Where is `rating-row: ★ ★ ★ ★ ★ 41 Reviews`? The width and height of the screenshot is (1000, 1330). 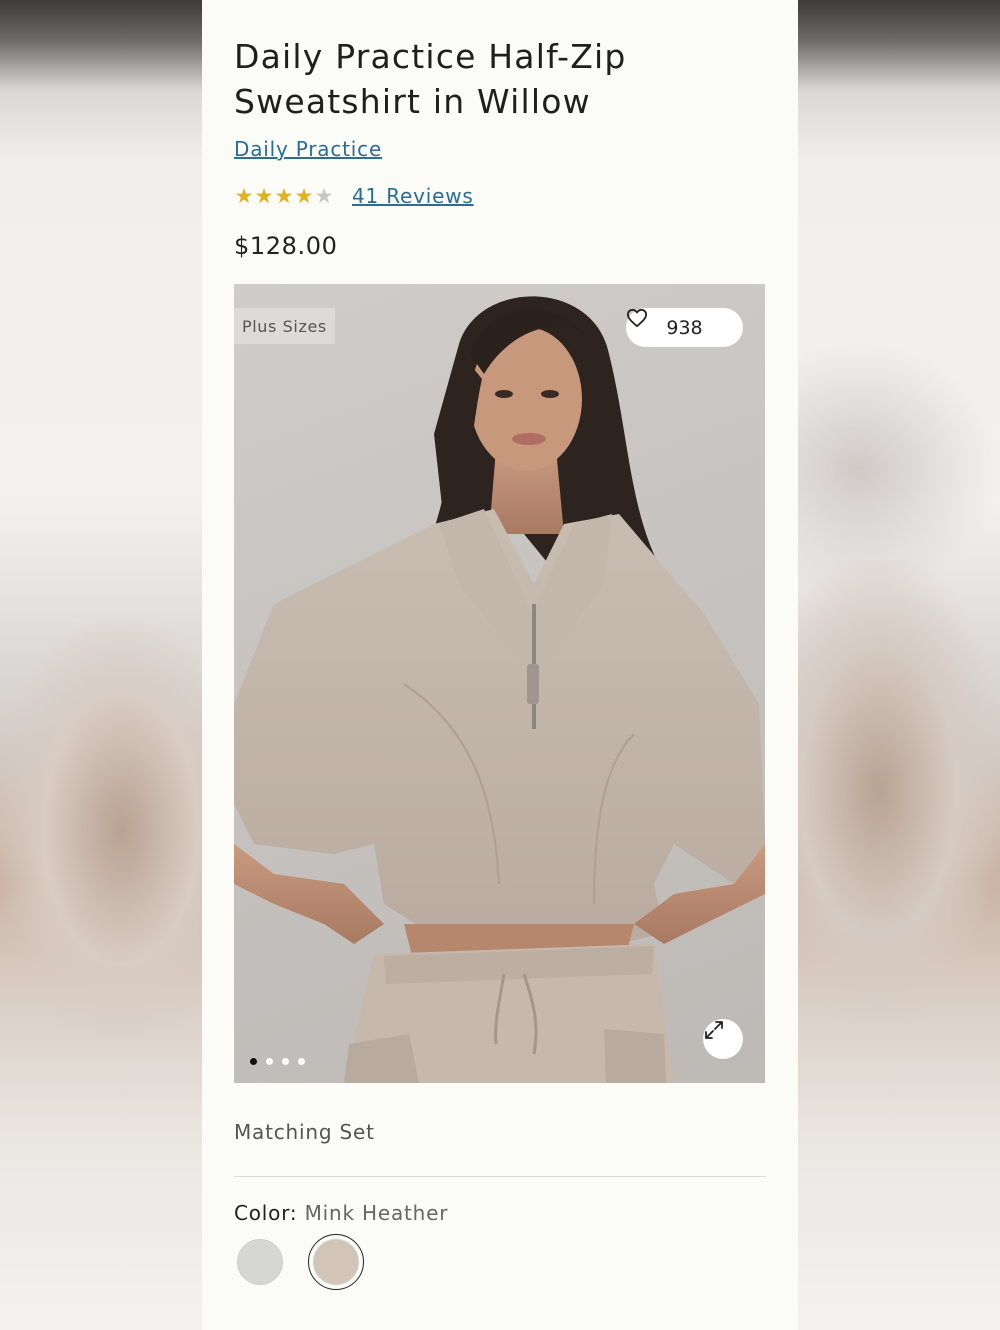 rating-row: ★ ★ ★ ★ ★ 41 Reviews is located at coordinates (500, 196).